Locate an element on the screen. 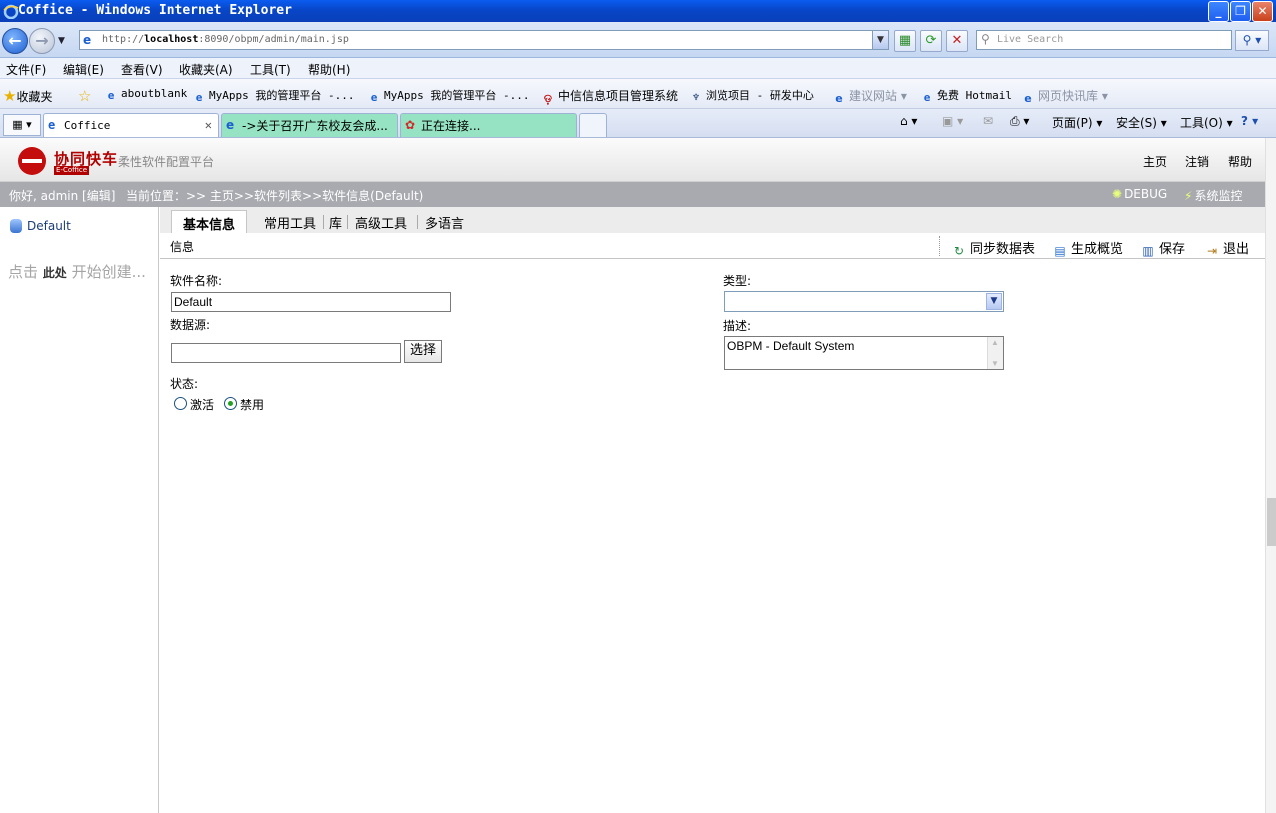 Image resolution: width=1276 pixels, height=813 pixels. status-radio-disabled is located at coordinates (230, 403).